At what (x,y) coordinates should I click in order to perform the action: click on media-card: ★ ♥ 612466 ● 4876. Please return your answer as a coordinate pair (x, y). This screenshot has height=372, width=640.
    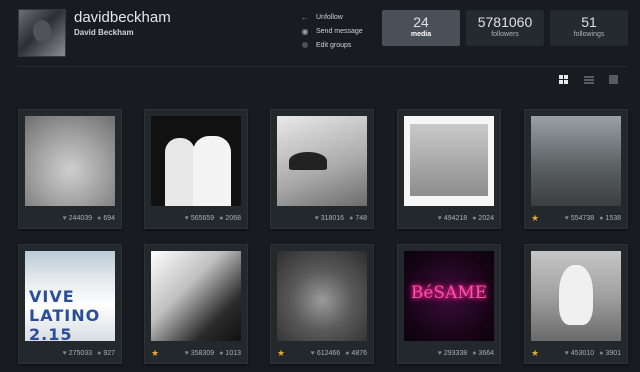
    Looking at the image, I should click on (322, 304).